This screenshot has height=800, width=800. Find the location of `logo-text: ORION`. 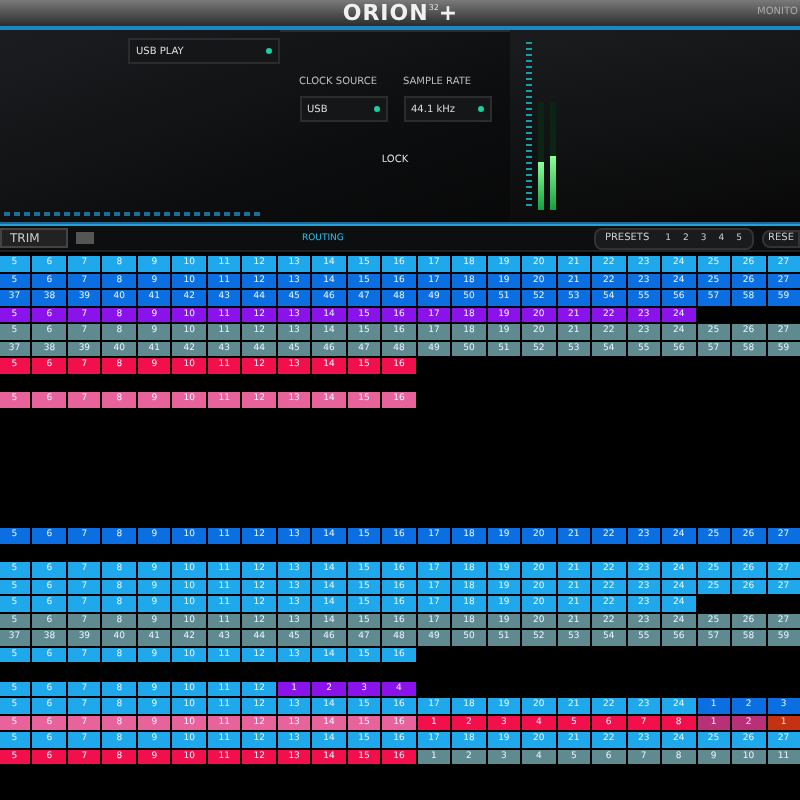

logo-text: ORION is located at coordinates (385, 13).